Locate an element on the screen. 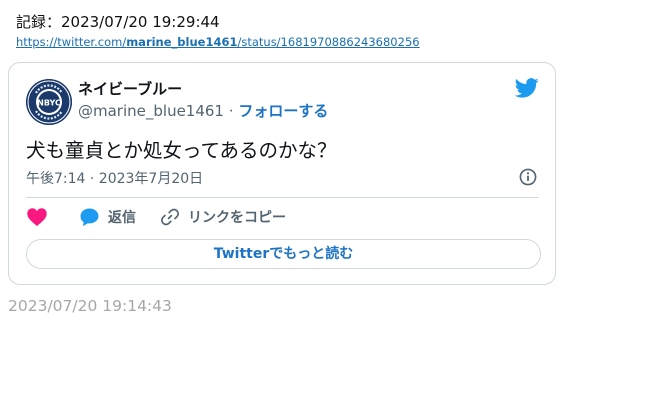 The image size is (660, 402). follow-button: フォローする is located at coordinates (283, 111).